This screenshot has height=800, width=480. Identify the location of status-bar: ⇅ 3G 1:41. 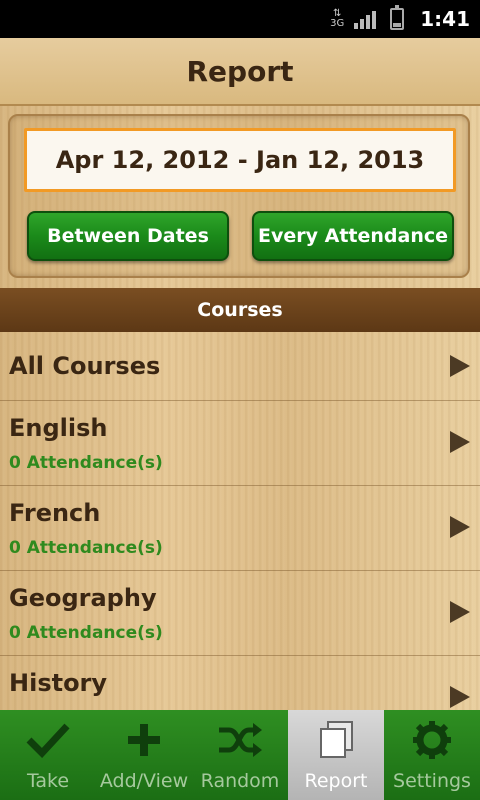
(240, 19).